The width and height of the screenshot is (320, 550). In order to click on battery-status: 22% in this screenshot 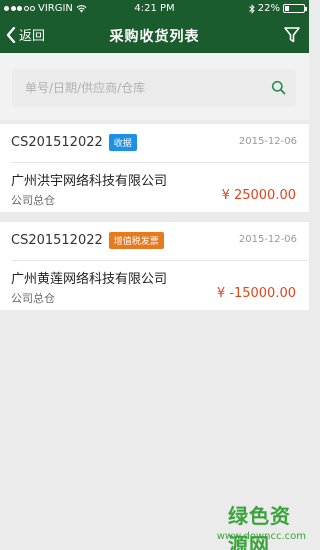, I will do `click(277, 8)`.